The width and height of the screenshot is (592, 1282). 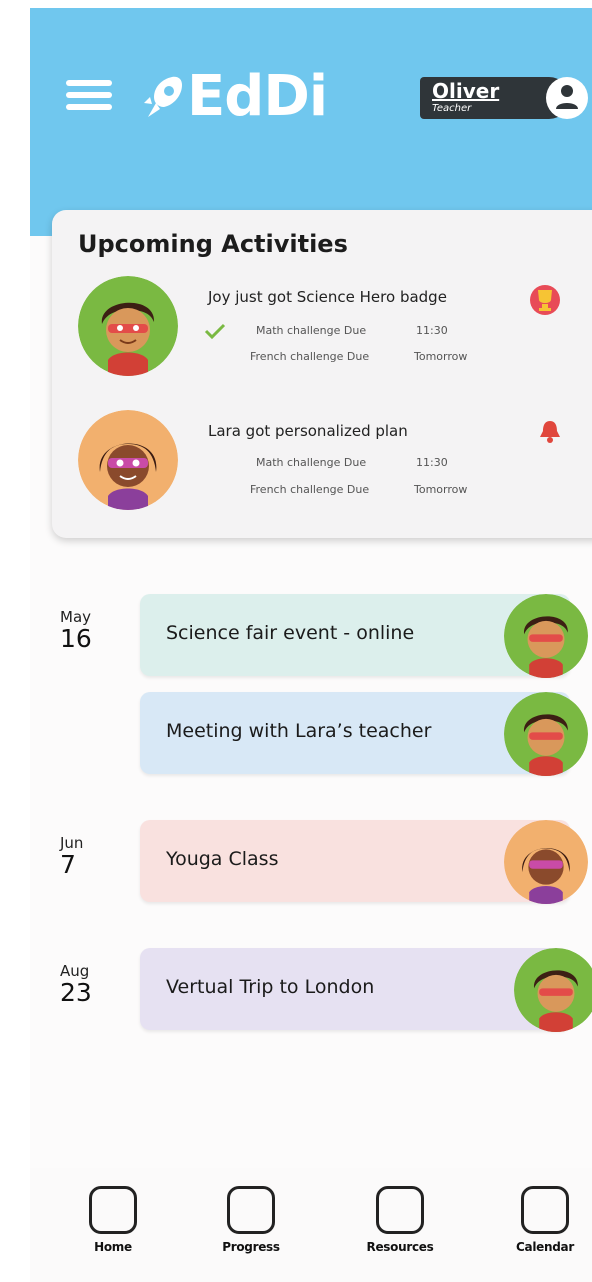 I want to click on user-avatar, so click(x=567, y=98).